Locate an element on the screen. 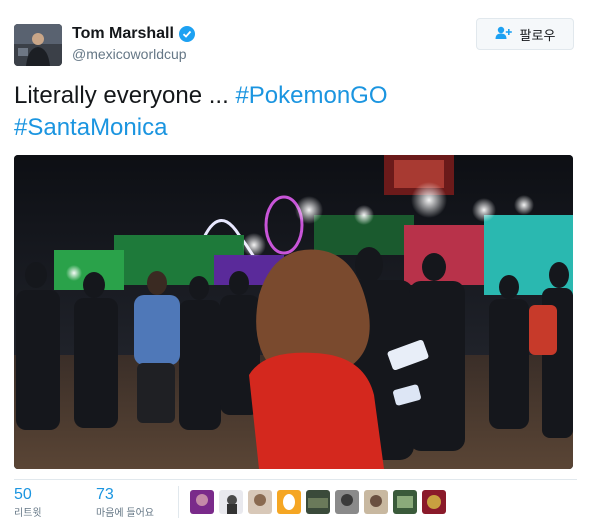 Image resolution: width=599 pixels, height=527 pixels. person-add-icon is located at coordinates (504, 34).